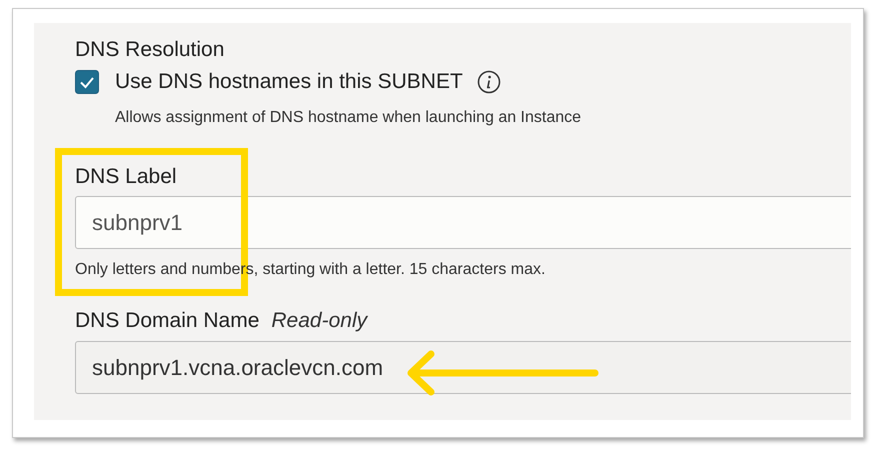 This screenshot has width=879, height=457. Describe the element at coordinates (87, 82) in the screenshot. I see `checkbox` at that location.